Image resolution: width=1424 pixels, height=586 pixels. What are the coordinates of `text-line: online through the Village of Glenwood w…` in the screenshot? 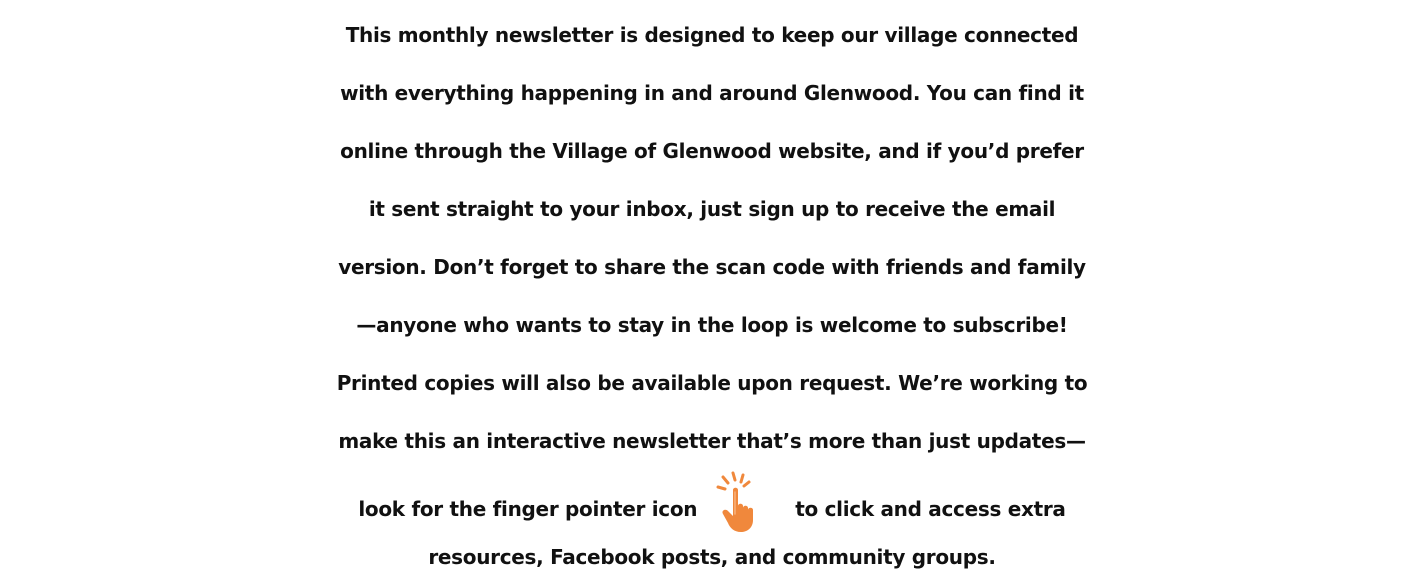 It's located at (712, 151).